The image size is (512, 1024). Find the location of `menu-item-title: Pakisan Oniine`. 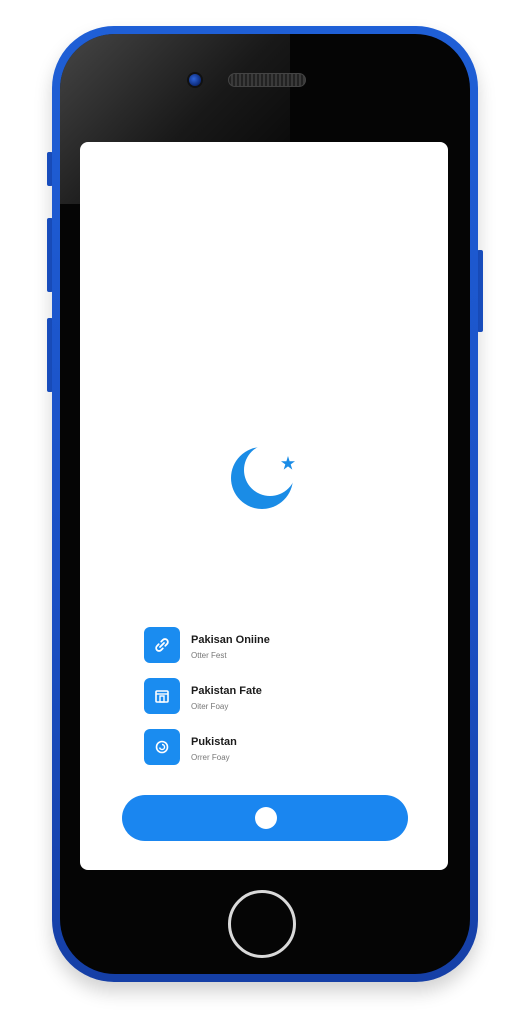

menu-item-title: Pakisan Oniine is located at coordinates (230, 640).